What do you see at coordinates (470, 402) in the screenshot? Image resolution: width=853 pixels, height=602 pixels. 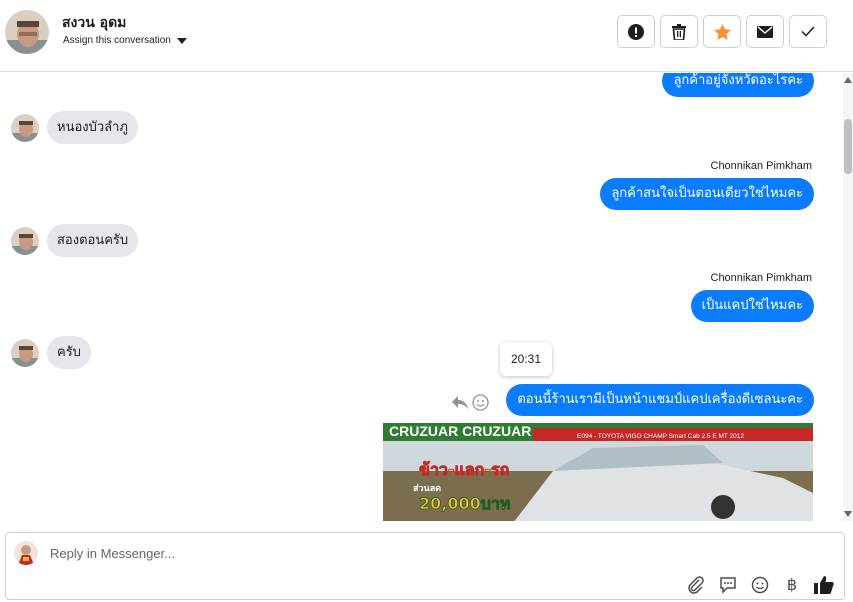 I see `message-hover-actions` at bounding box center [470, 402].